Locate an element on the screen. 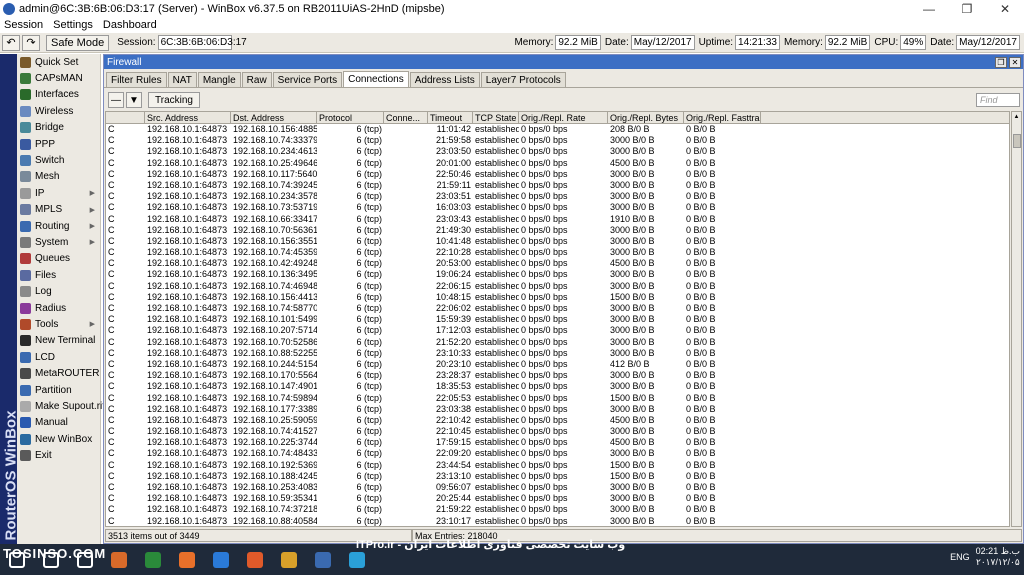  sidebar-item-interfaces: Interfaces is located at coordinates (58, 95).